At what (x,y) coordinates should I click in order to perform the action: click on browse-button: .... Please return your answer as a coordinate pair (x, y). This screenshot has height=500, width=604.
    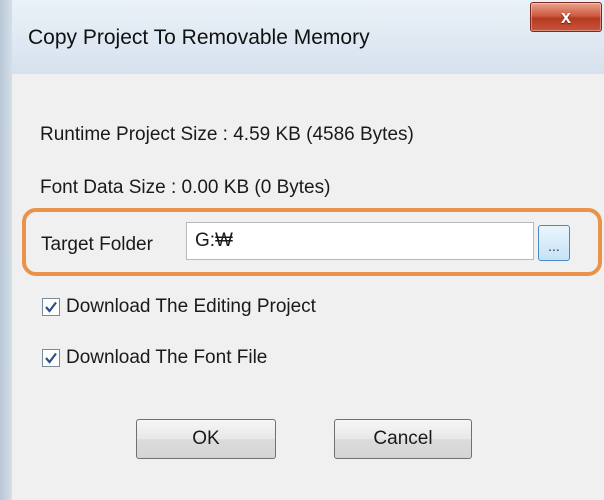
    Looking at the image, I should click on (554, 243).